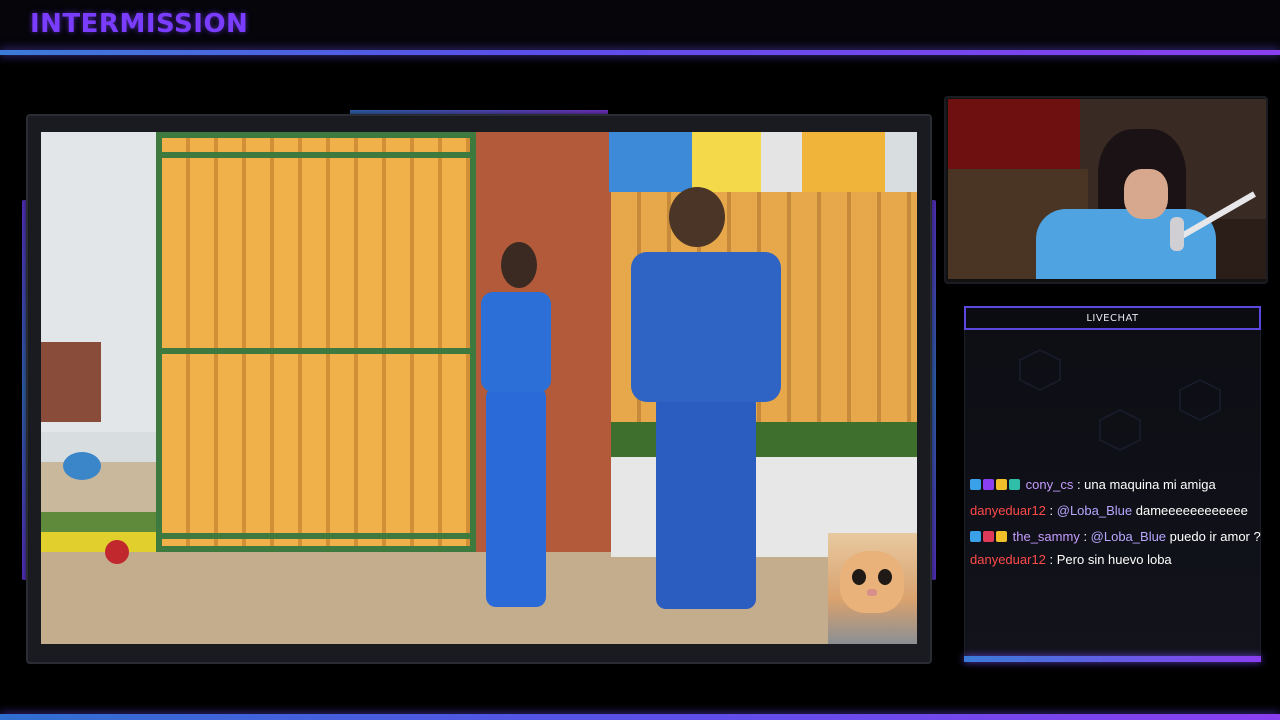 The height and width of the screenshot is (720, 1280). I want to click on scene-mural, so click(747, 162).